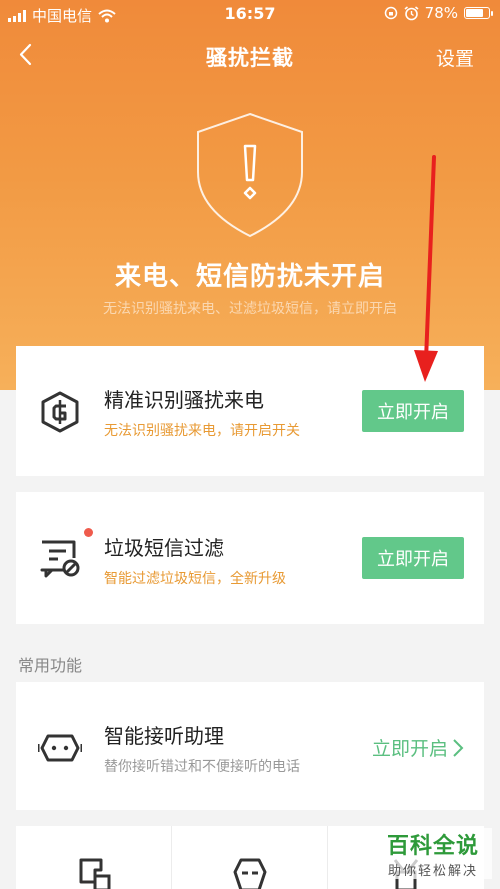 The image size is (500, 889). I want to click on card-desc: 智能过滤垃圾短信，全新升级, so click(195, 579).